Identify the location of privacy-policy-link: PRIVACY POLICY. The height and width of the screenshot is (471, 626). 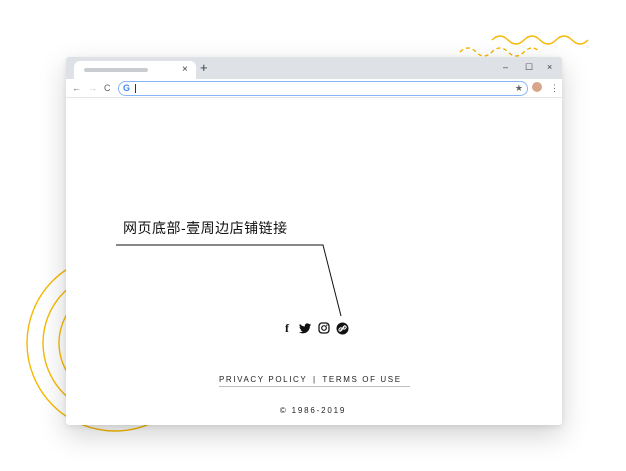
(263, 379).